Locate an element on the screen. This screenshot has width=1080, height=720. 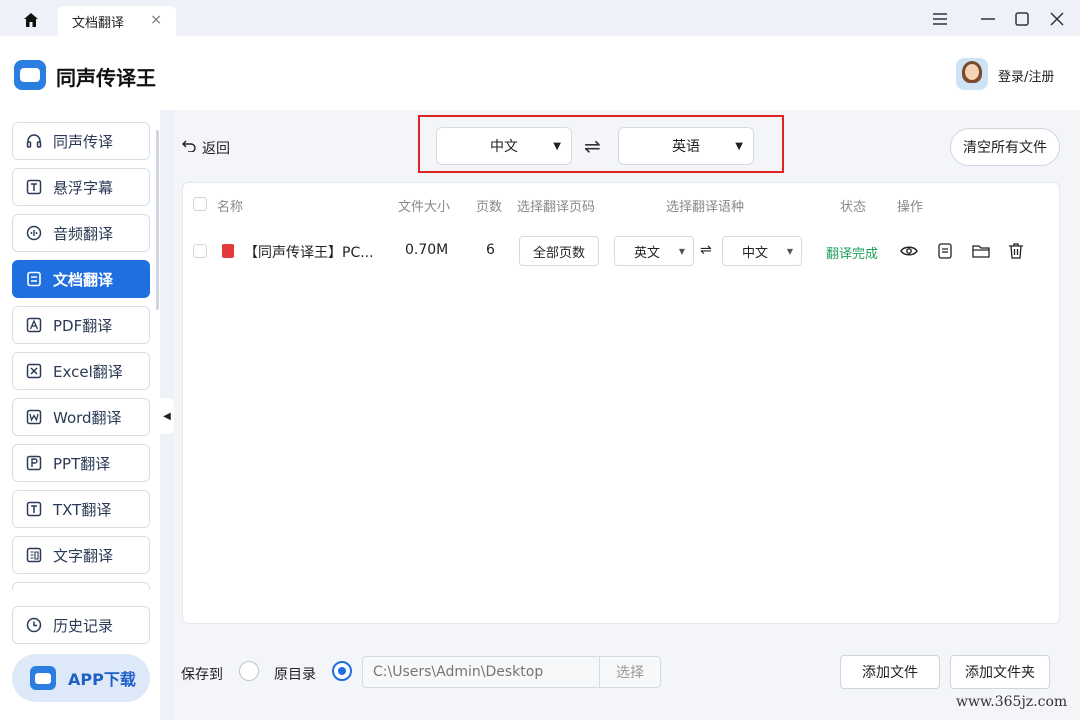
from-language-value: 英文 is located at coordinates (646, 253).